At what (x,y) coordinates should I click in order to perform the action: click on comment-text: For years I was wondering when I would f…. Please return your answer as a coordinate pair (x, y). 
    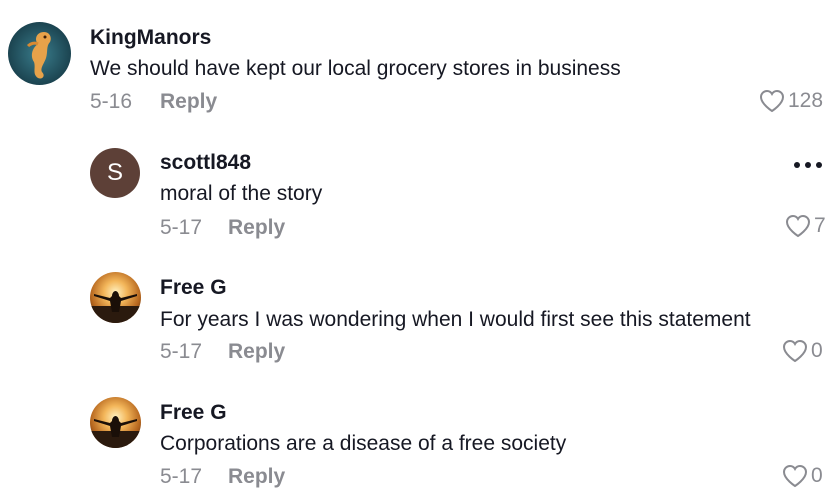
    Looking at the image, I should click on (455, 319).